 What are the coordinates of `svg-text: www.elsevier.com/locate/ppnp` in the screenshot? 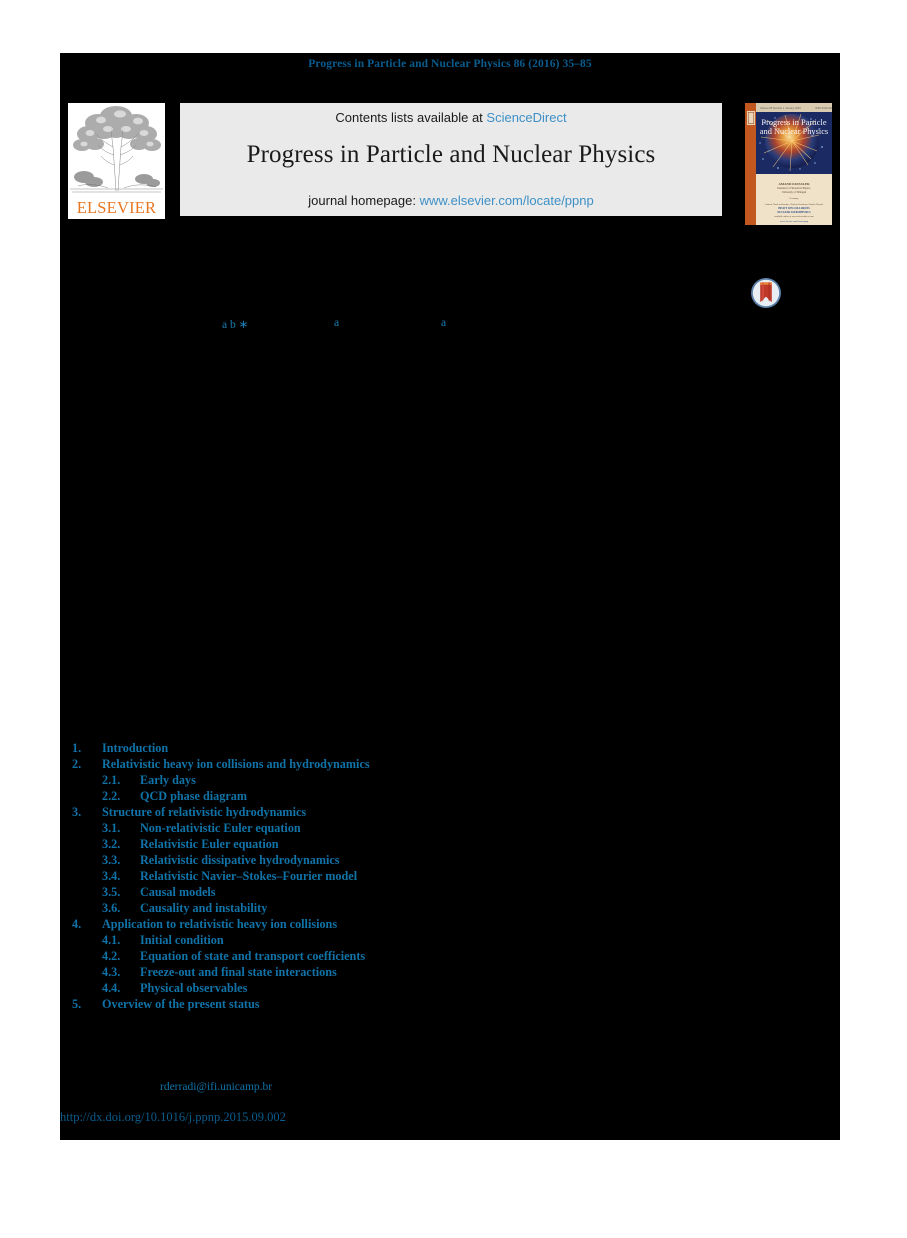 It's located at (794, 222).